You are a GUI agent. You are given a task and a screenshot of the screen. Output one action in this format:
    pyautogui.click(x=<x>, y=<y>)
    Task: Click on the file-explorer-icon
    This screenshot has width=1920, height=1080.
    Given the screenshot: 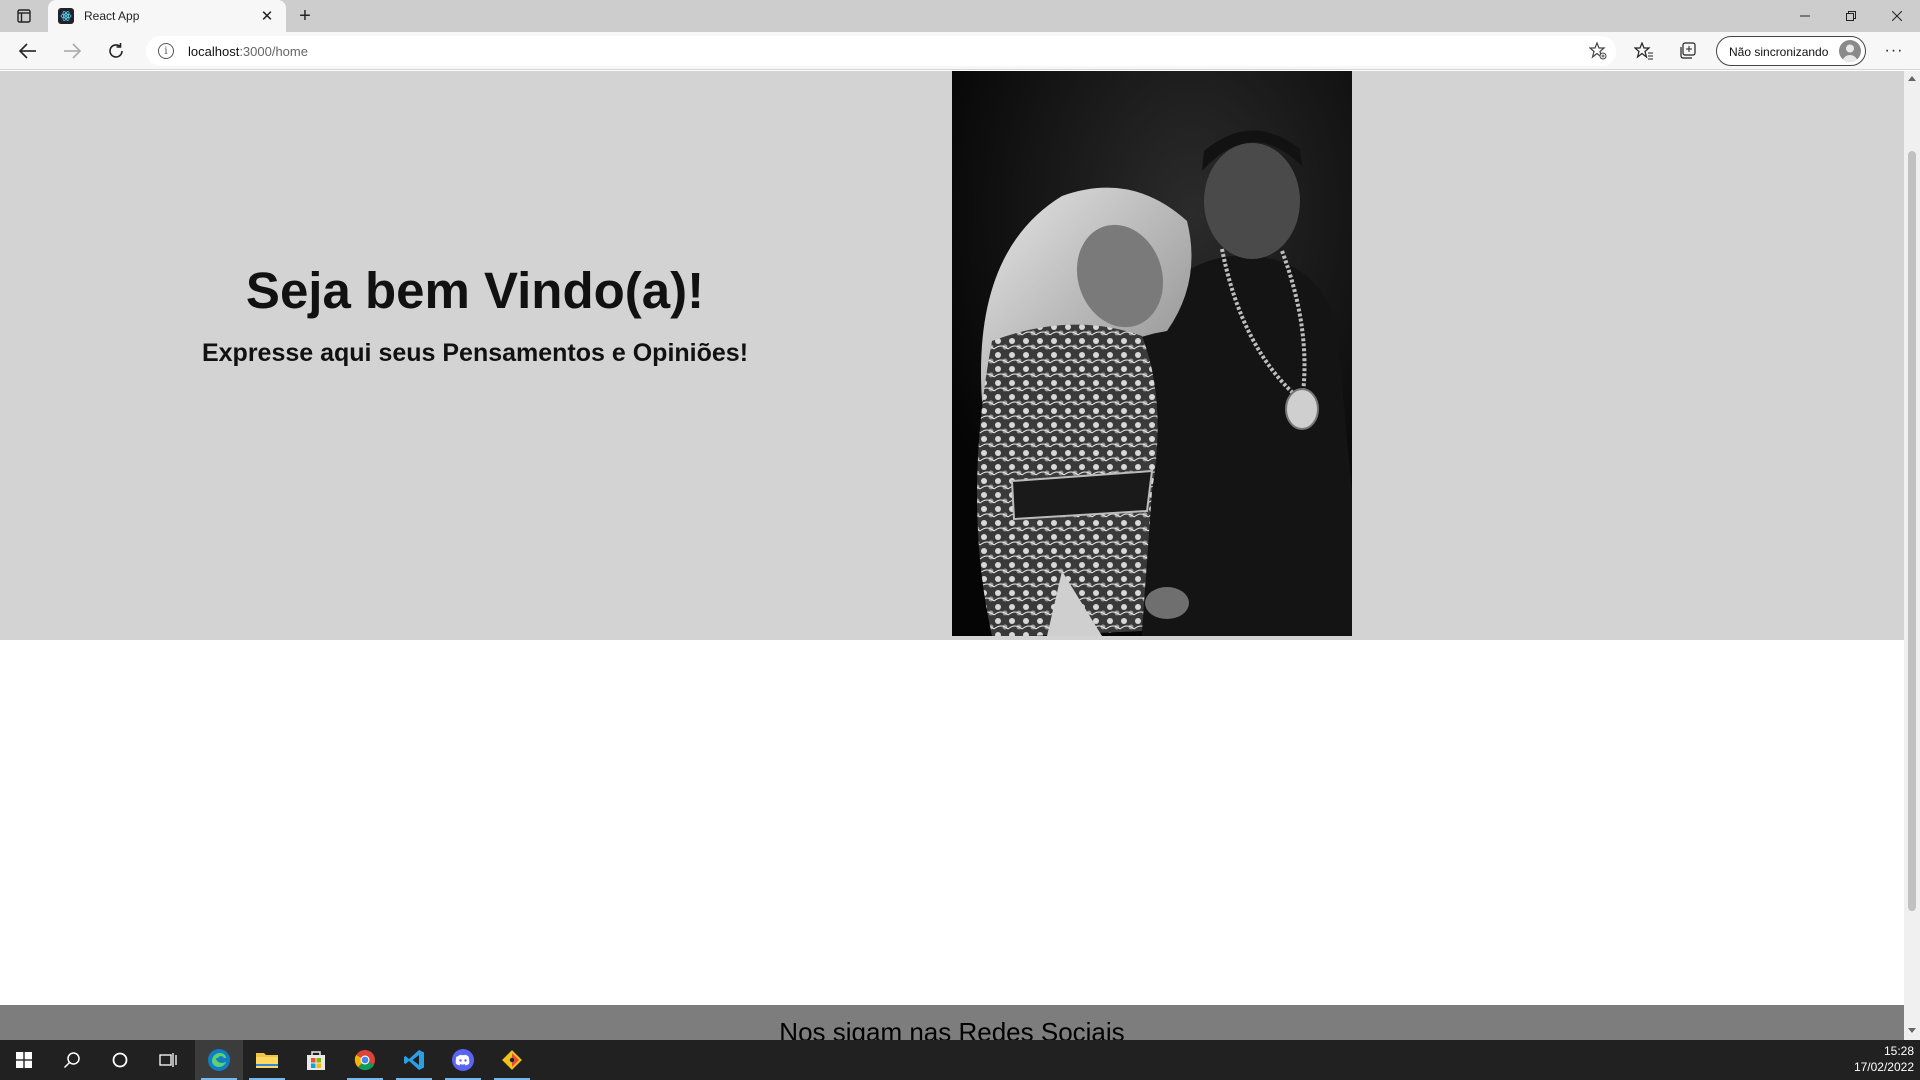 What is the action you would take?
    pyautogui.click(x=267, y=1060)
    